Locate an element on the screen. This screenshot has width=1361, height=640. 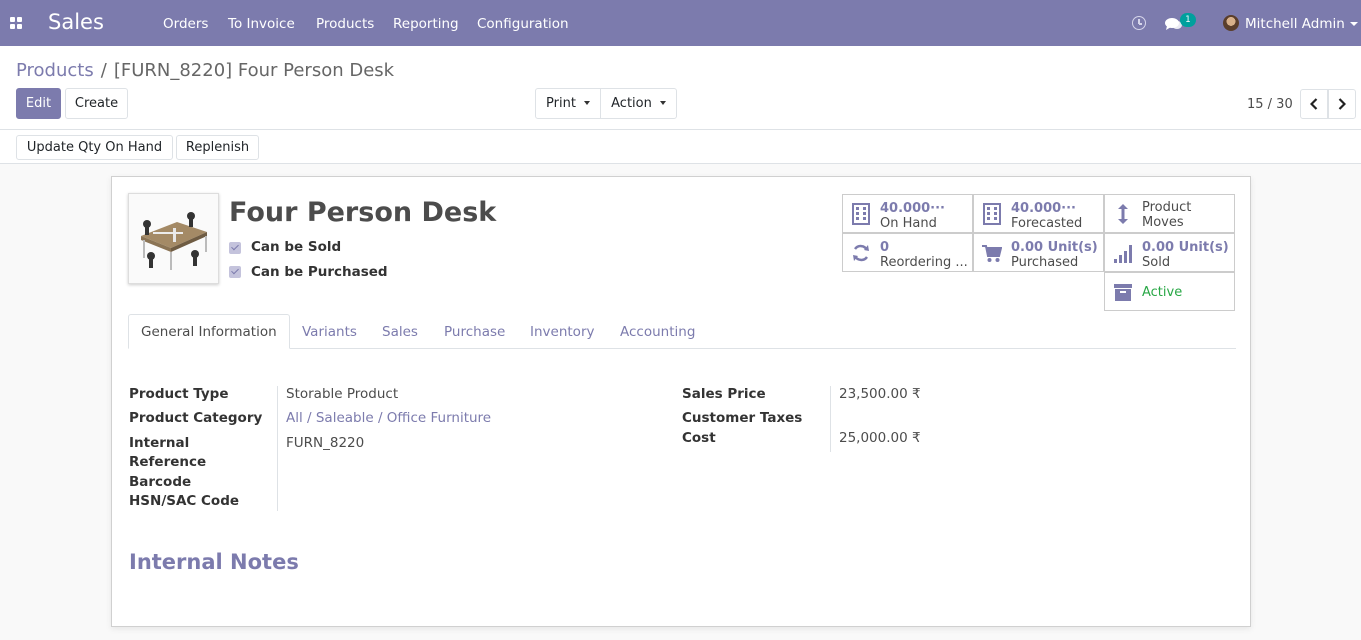
breadcrumb-products-link: Products is located at coordinates (55, 70).